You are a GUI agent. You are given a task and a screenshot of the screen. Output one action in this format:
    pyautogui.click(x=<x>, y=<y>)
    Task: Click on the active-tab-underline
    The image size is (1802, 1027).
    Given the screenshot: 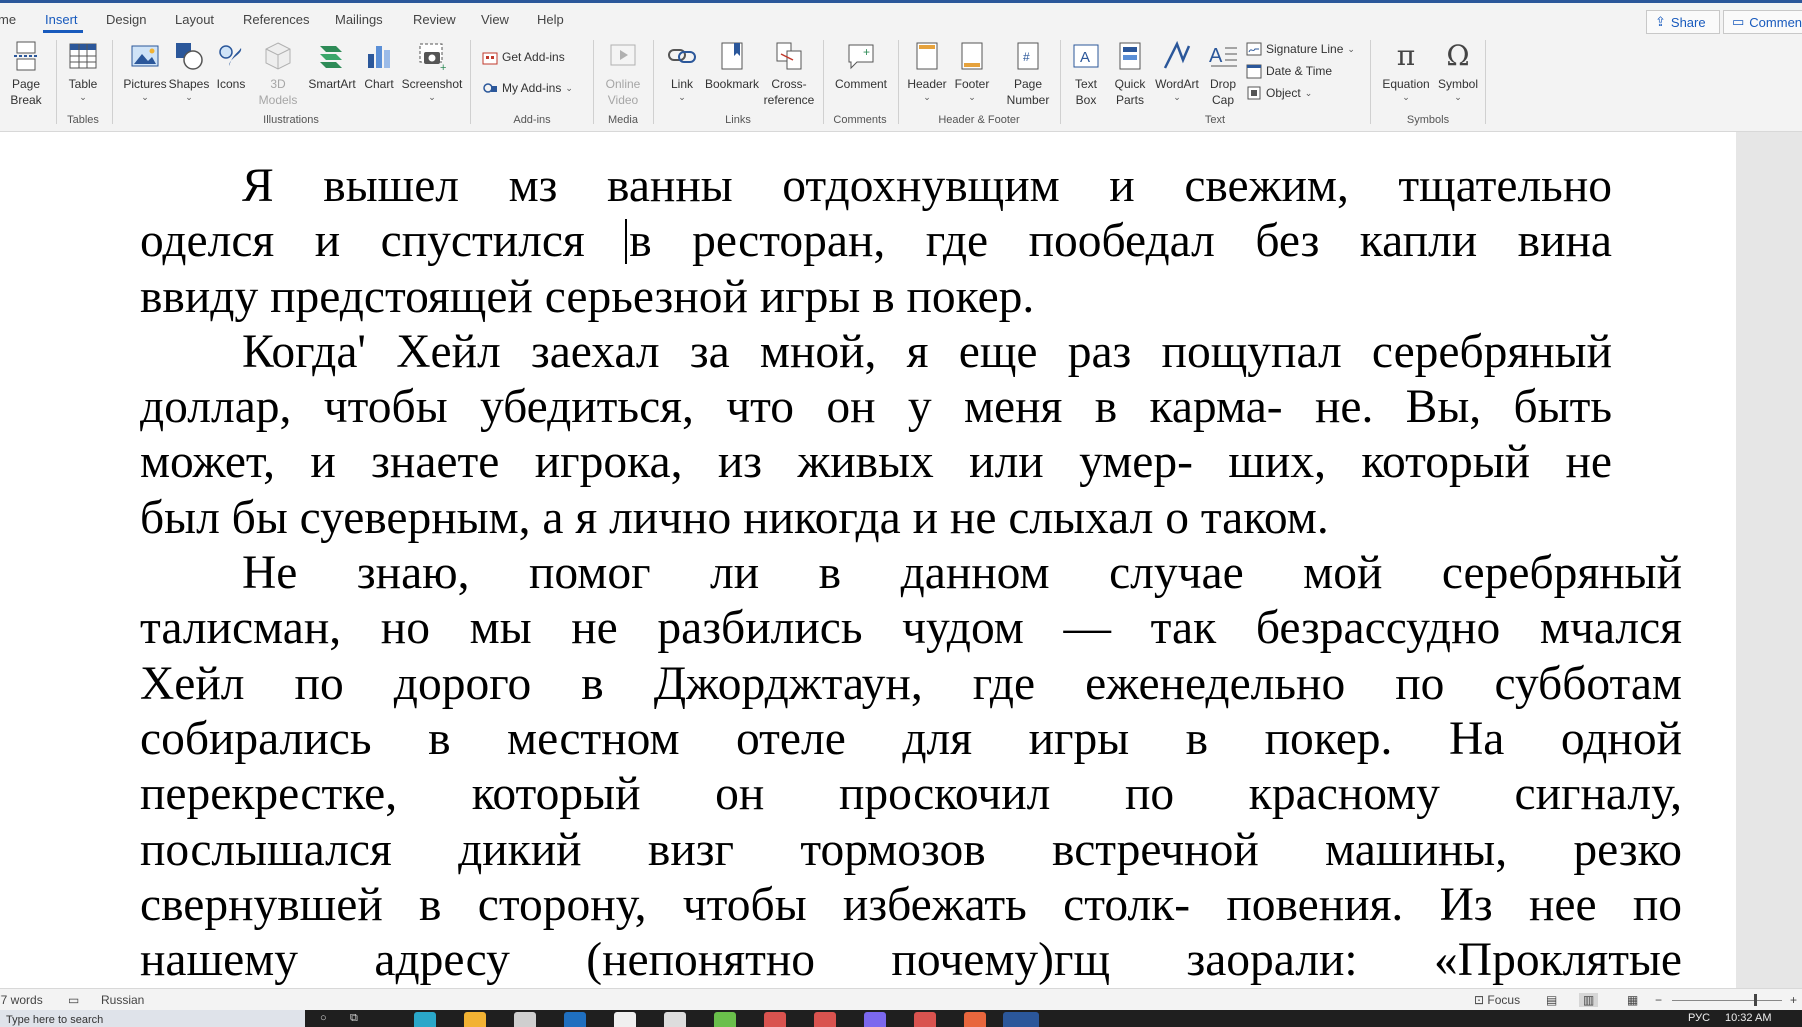 What is the action you would take?
    pyautogui.click(x=63, y=31)
    